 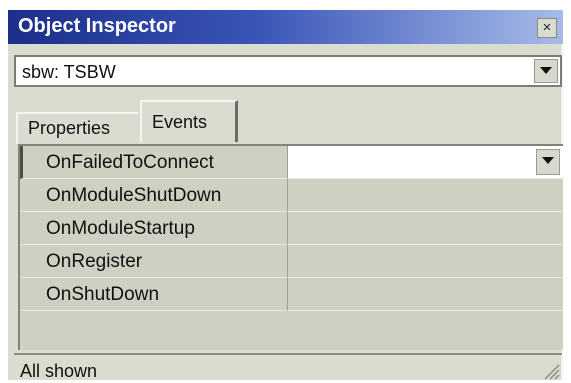 I want to click on event-row-onmodulestartup: OnModuleStartup, so click(x=292, y=228).